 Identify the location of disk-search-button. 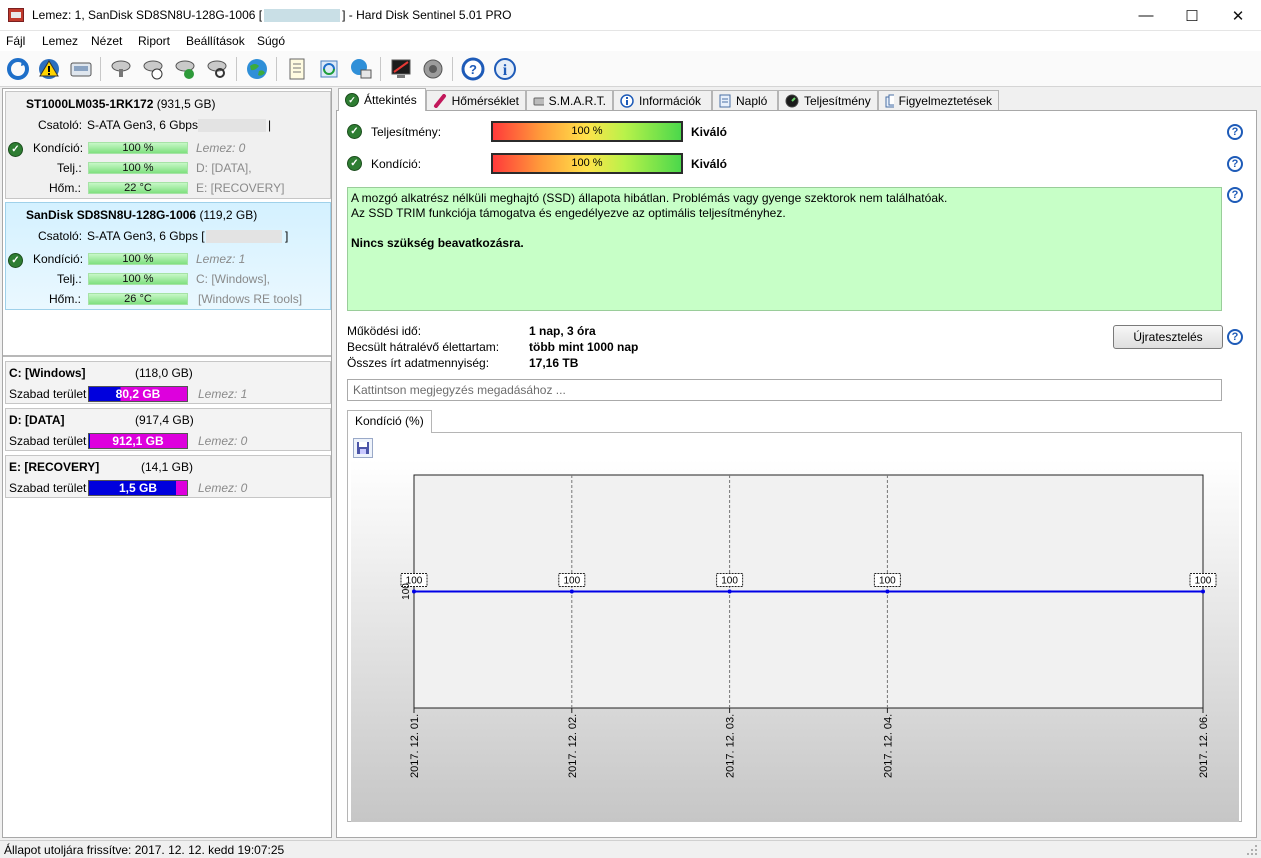
(217, 69).